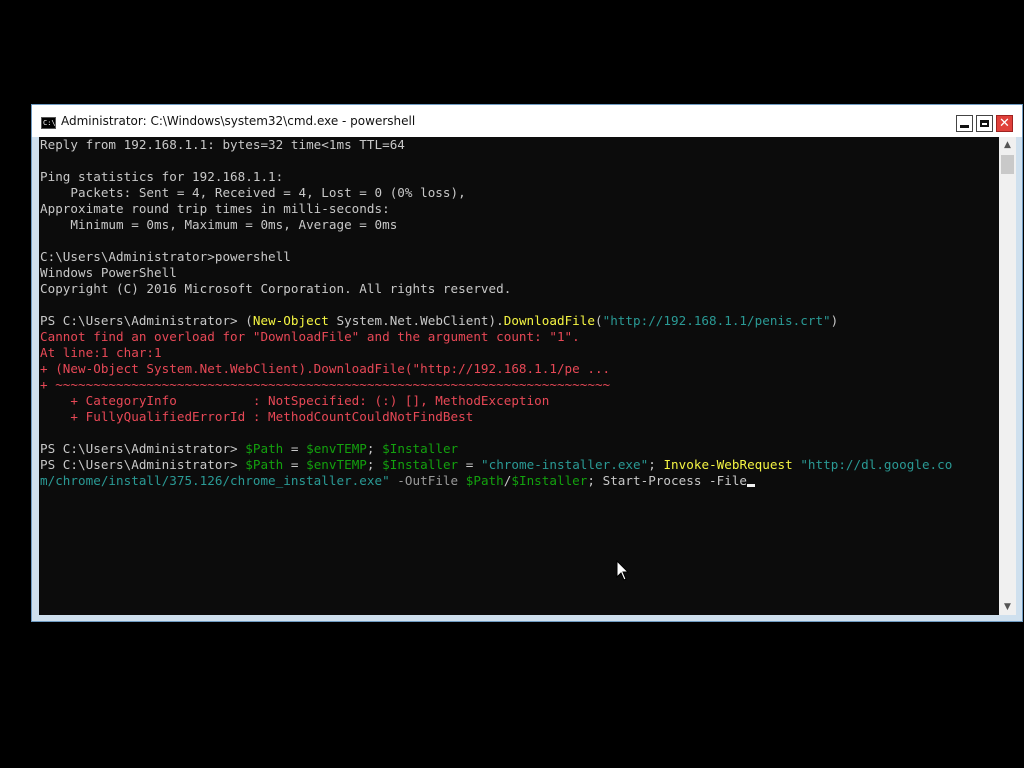  Describe the element at coordinates (728, 464) in the screenshot. I see `console-text-segment: Invoke-WebRequest` at that location.